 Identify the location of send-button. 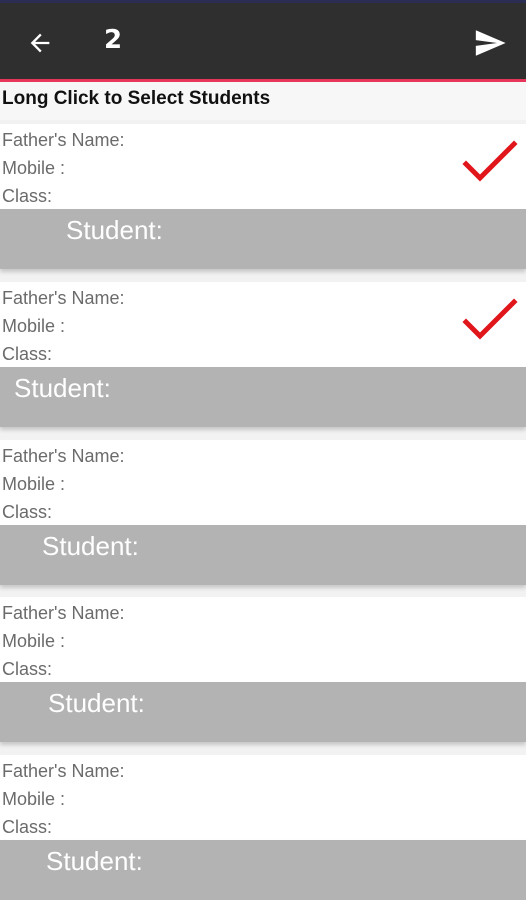
(490, 43).